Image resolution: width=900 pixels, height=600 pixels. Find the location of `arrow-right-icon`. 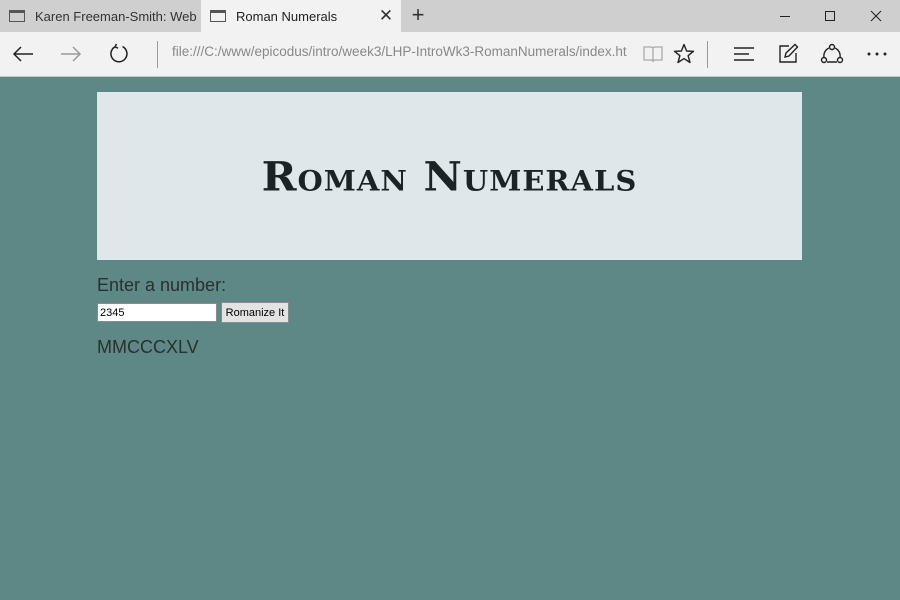

arrow-right-icon is located at coordinates (71, 54).